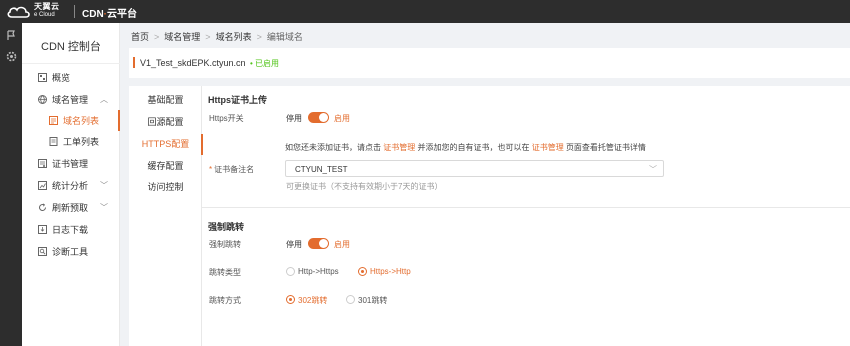  What do you see at coordinates (237, 100) in the screenshot?
I see `section-title-https-cert: Https证书上传` at bounding box center [237, 100].